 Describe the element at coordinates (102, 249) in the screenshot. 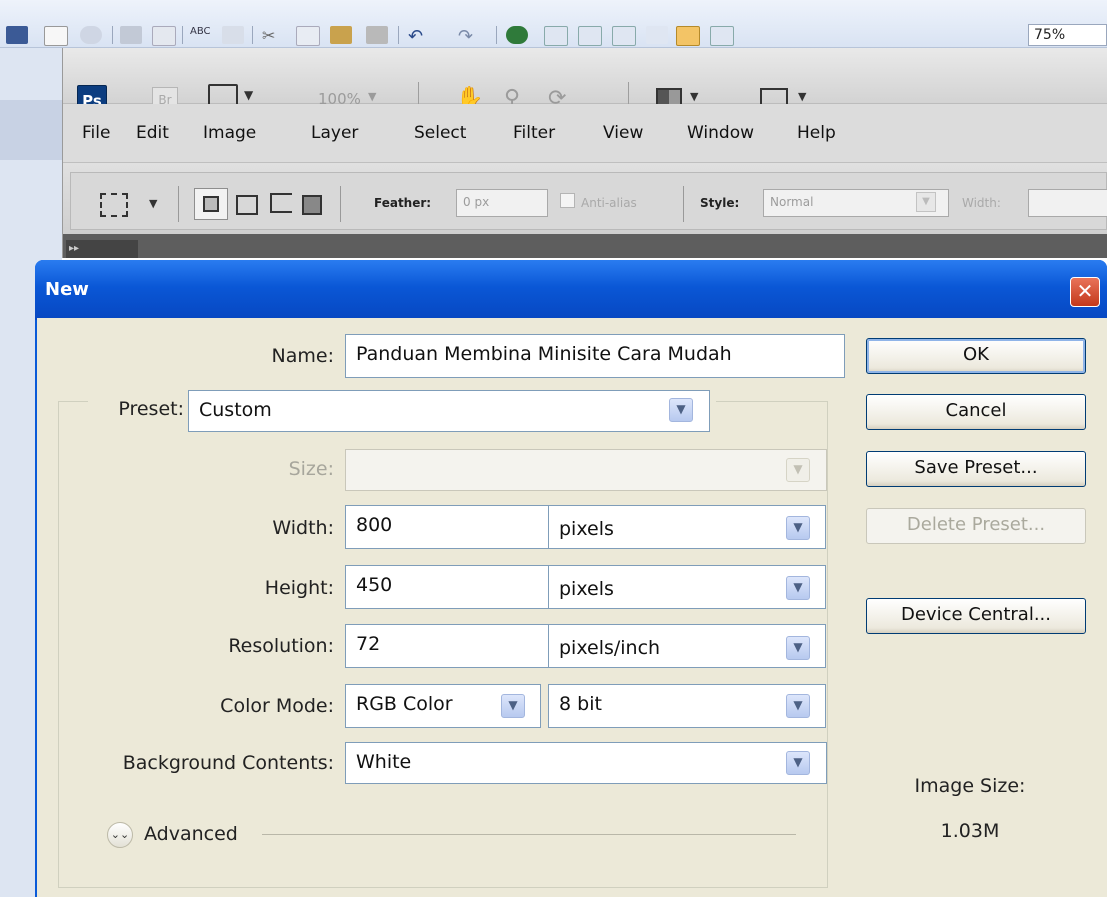

I see `panel-expand-button: ▸▸` at that location.